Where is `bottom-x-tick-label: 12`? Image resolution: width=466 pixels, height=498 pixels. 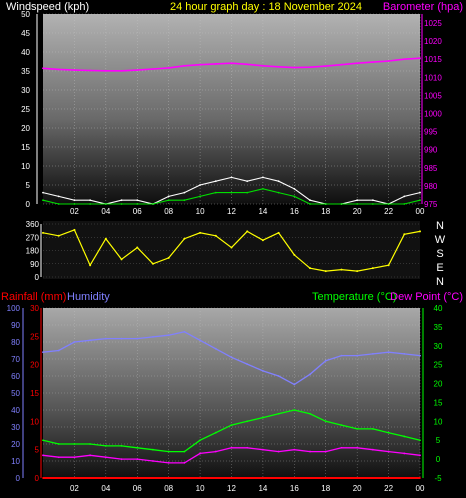 bottom-x-tick-label: 12 is located at coordinates (231, 488).